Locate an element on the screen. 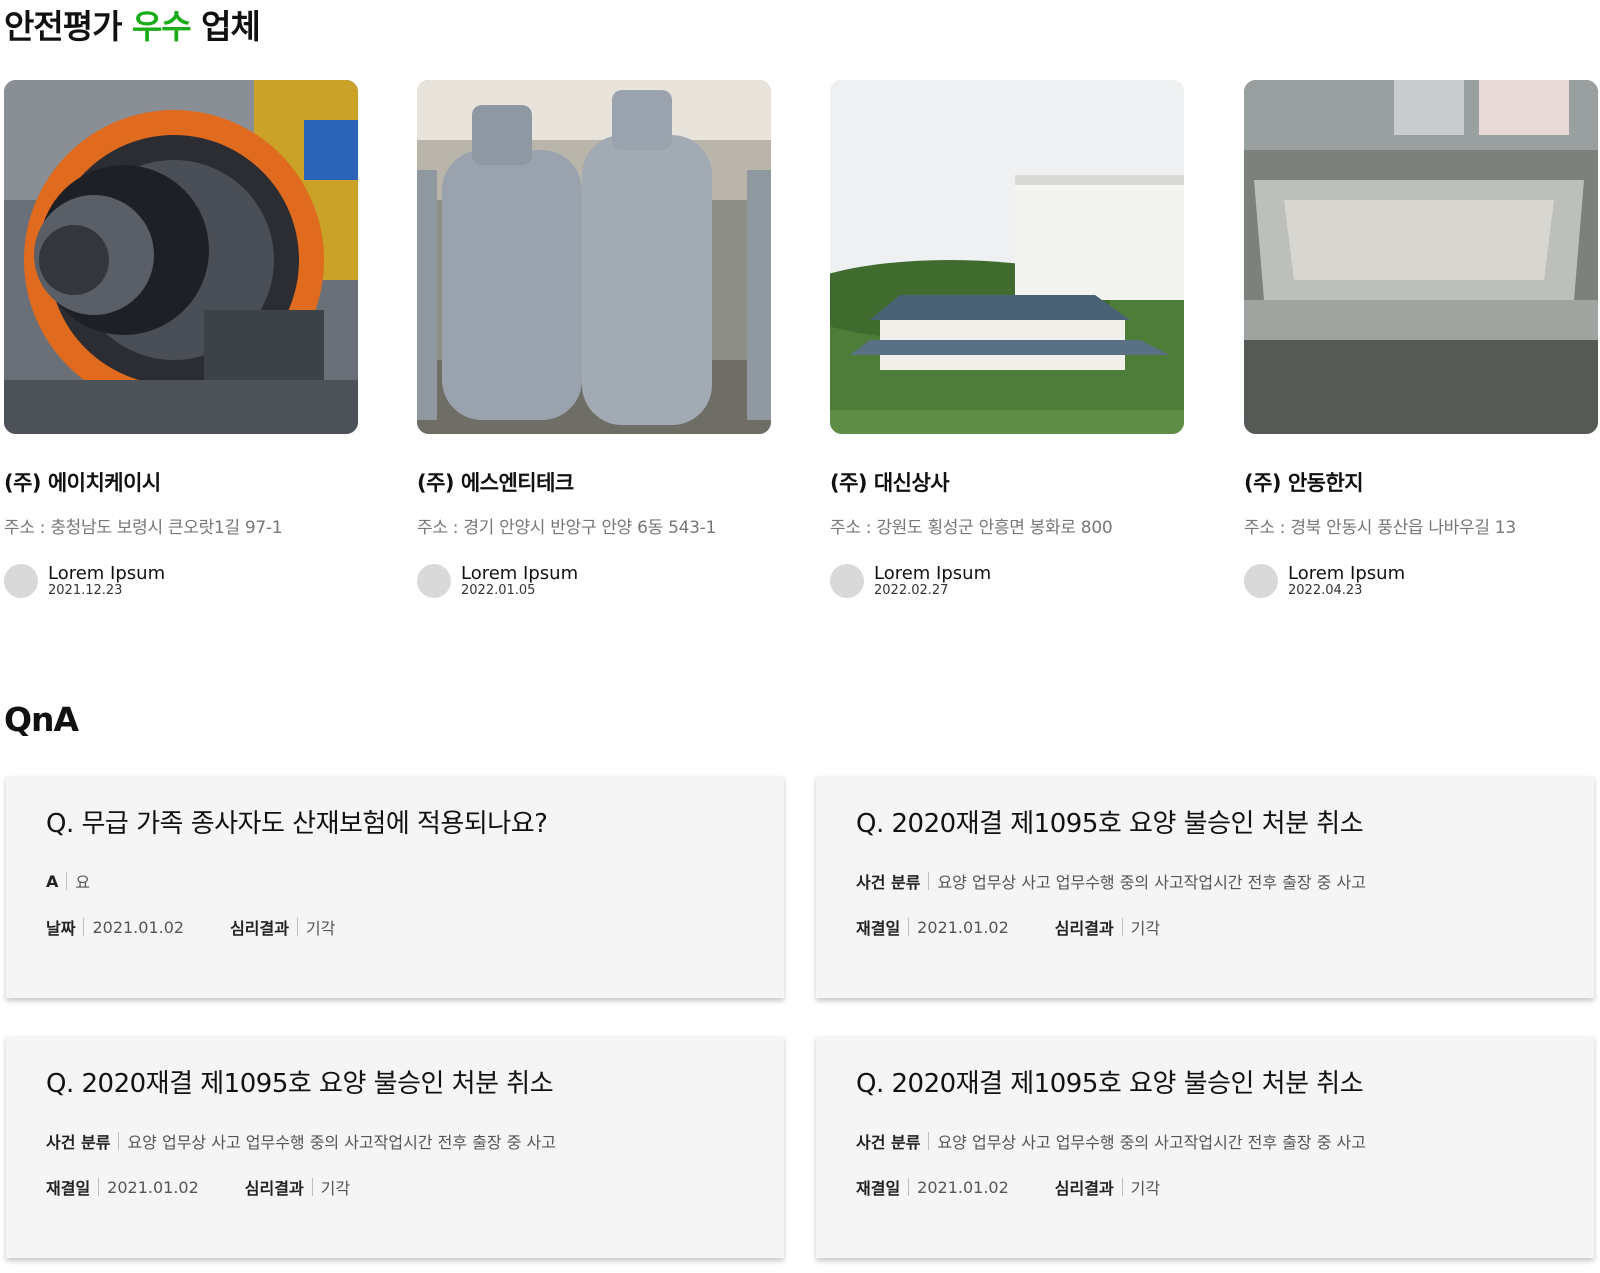 The image size is (1600, 1273). company-photo-tank is located at coordinates (1421, 257).